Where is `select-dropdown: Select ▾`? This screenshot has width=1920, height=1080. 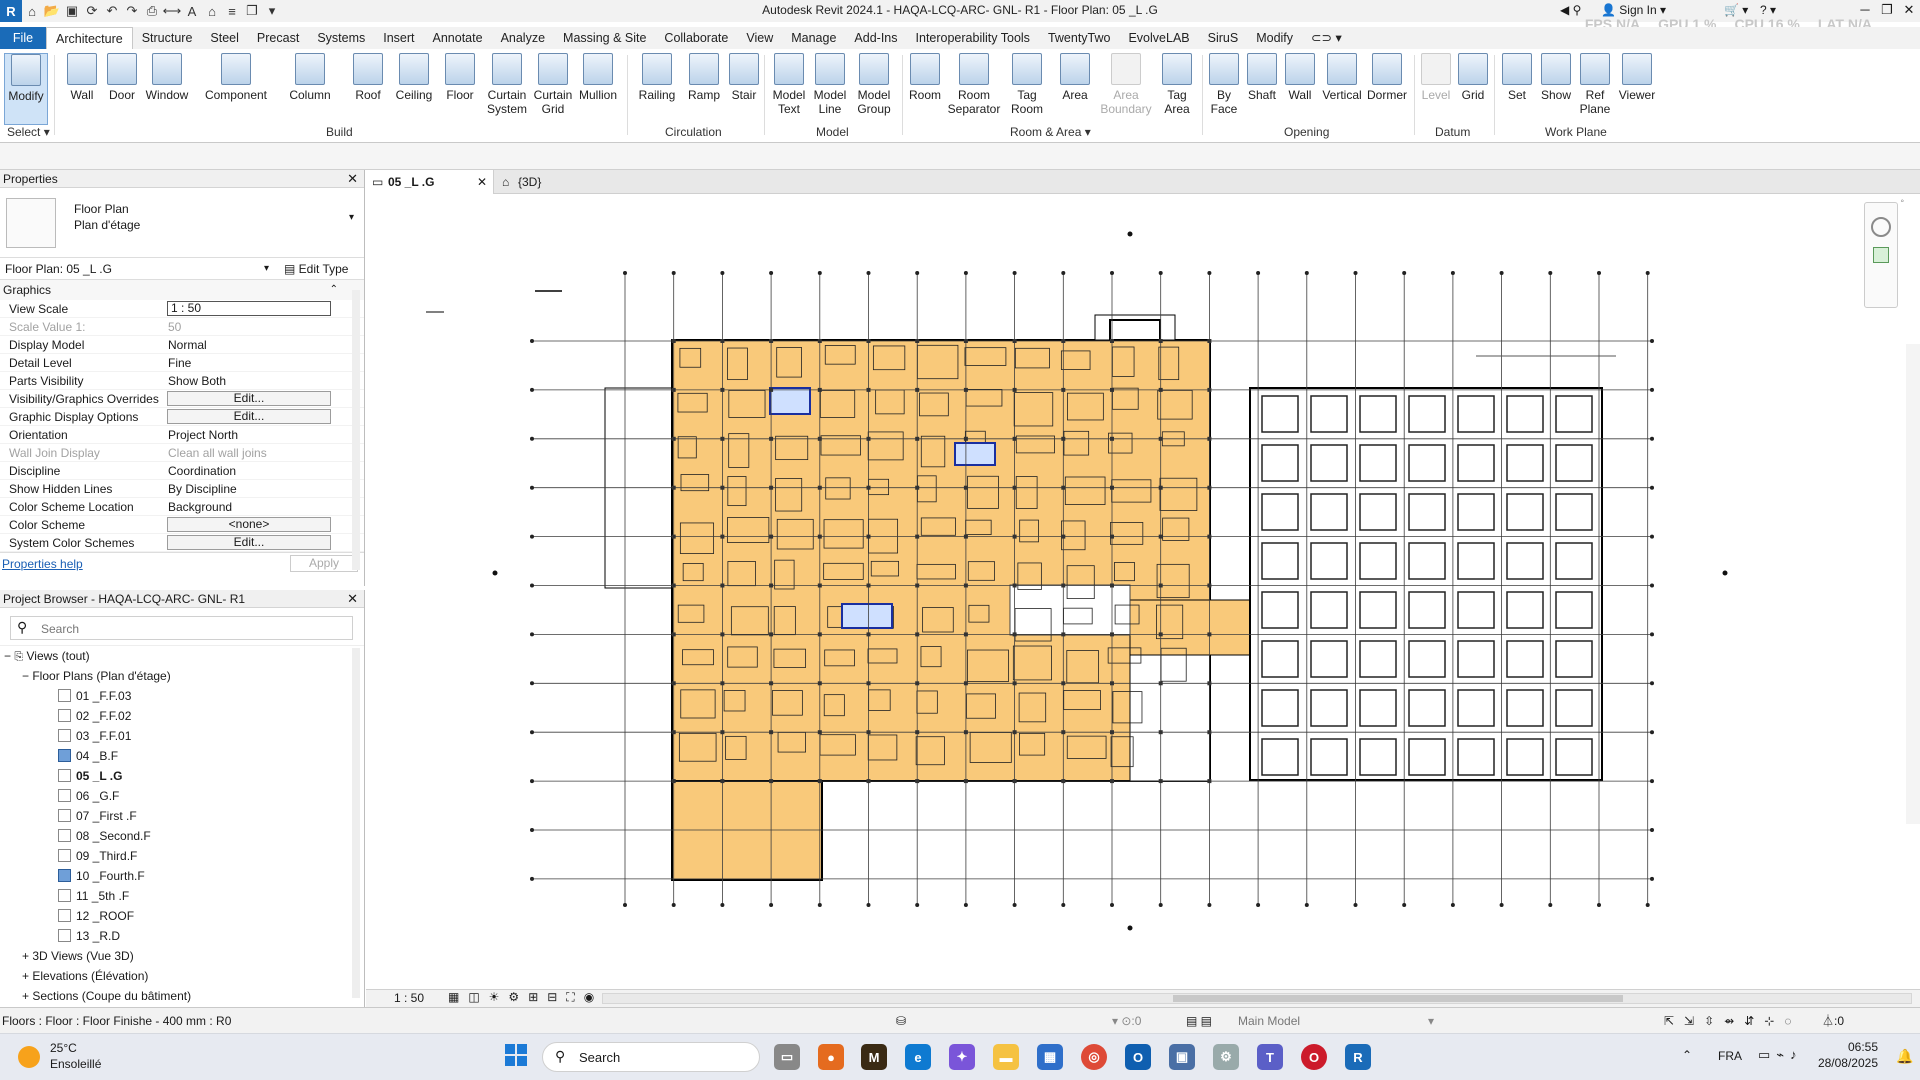
select-dropdown: Select ▾ is located at coordinates (28, 132).